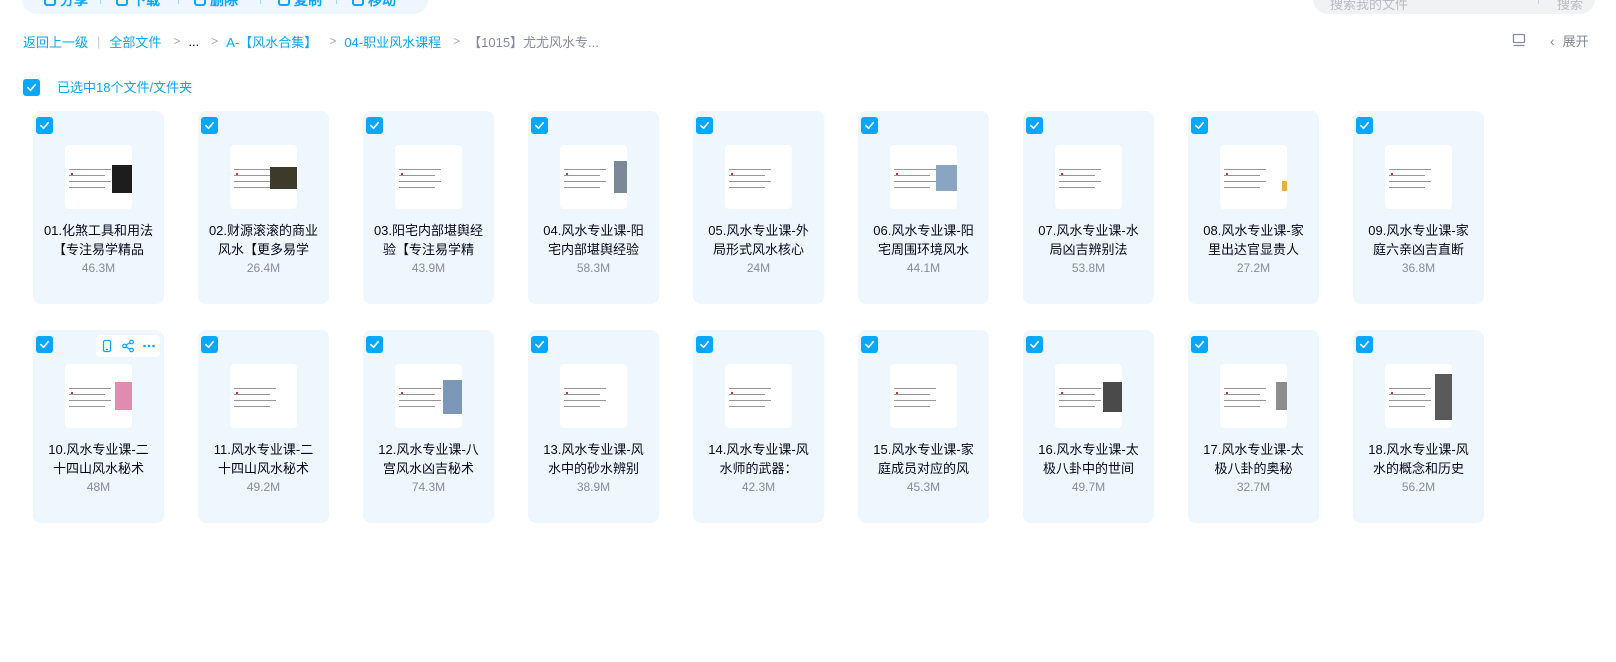 This screenshot has height=662, width=1616. Describe the element at coordinates (374, 4) in the screenshot. I see `move-button: 移动` at that location.